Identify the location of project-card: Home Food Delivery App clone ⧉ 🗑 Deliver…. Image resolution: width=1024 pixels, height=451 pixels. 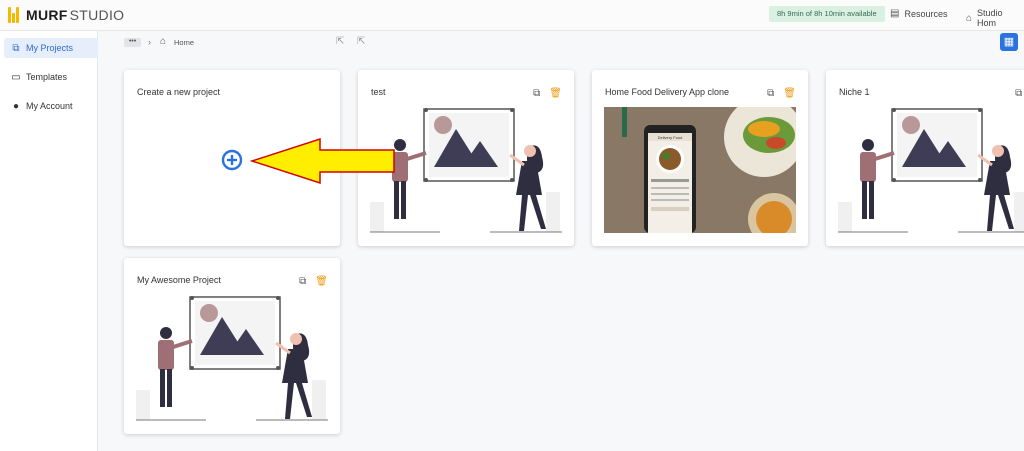
(700, 158).